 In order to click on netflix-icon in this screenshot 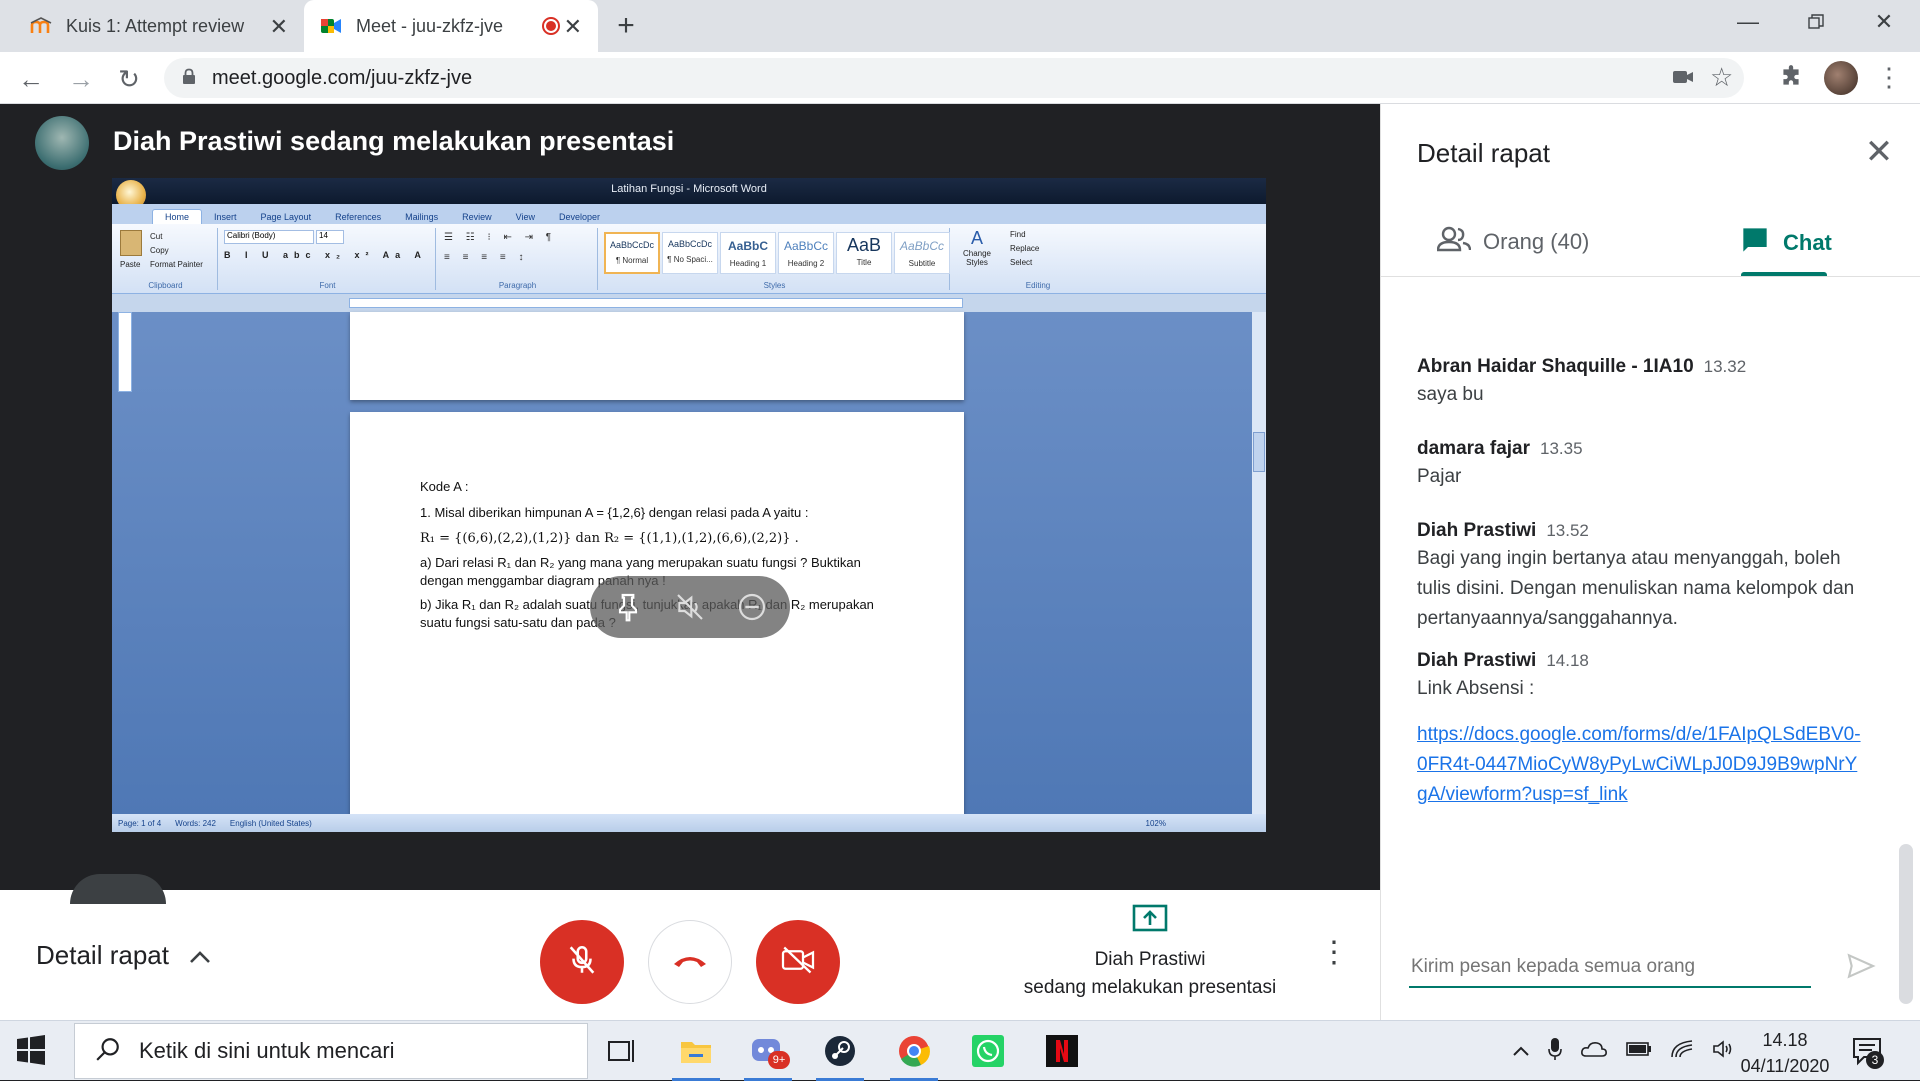, I will do `click(1062, 1051)`.